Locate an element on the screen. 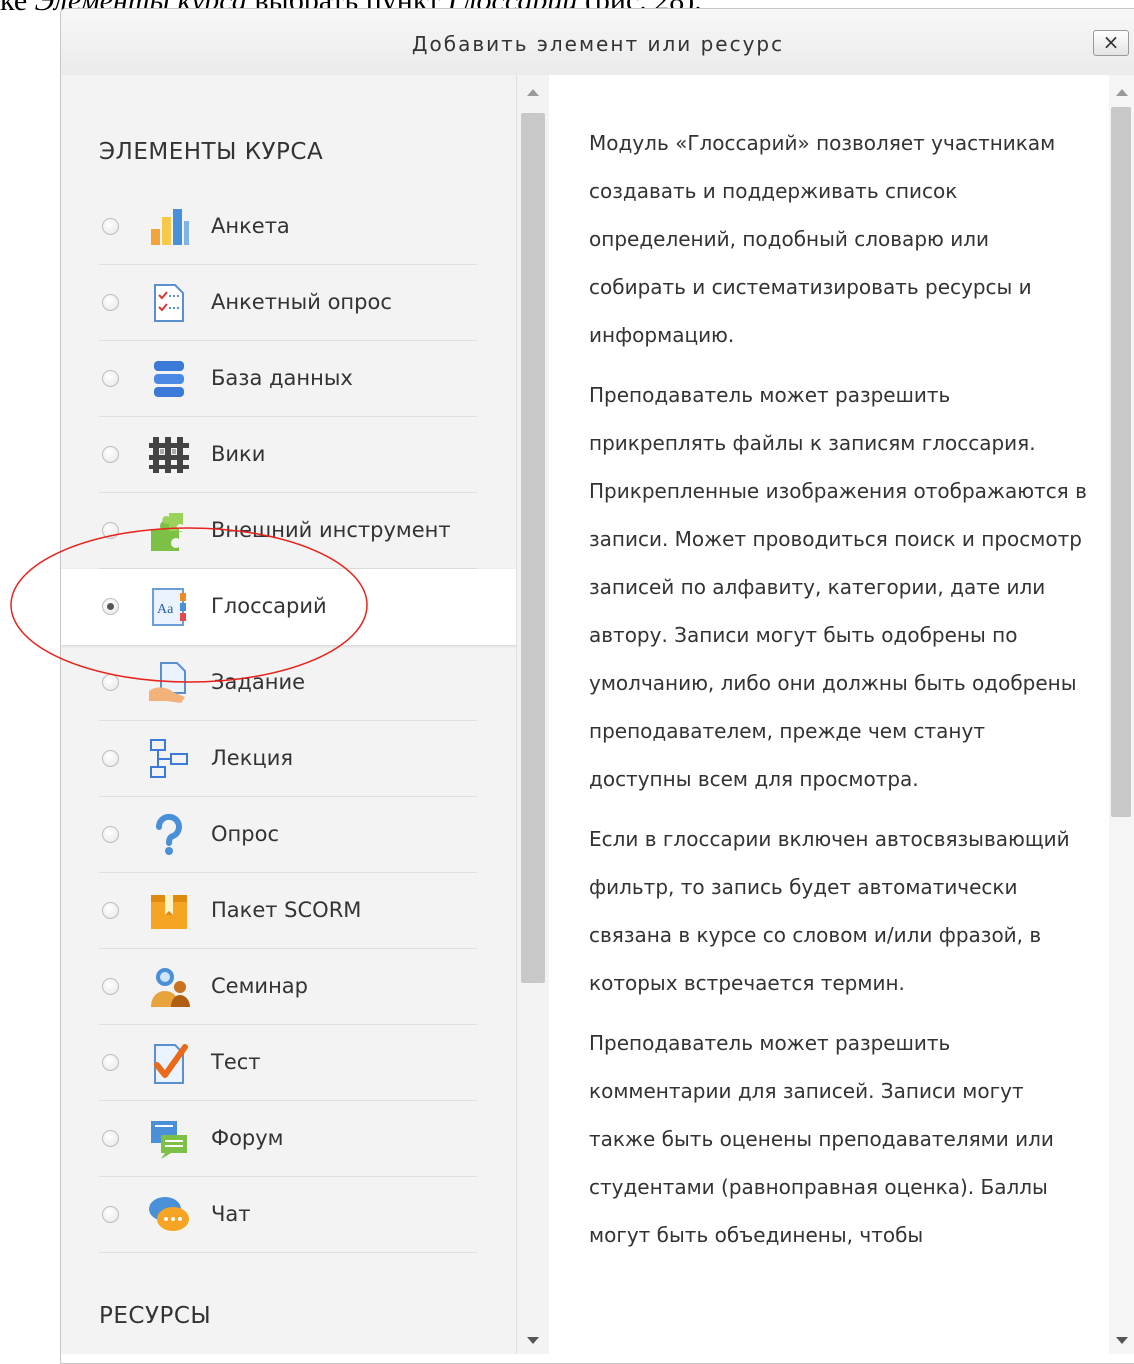  module-option: База данных is located at coordinates (288, 379).